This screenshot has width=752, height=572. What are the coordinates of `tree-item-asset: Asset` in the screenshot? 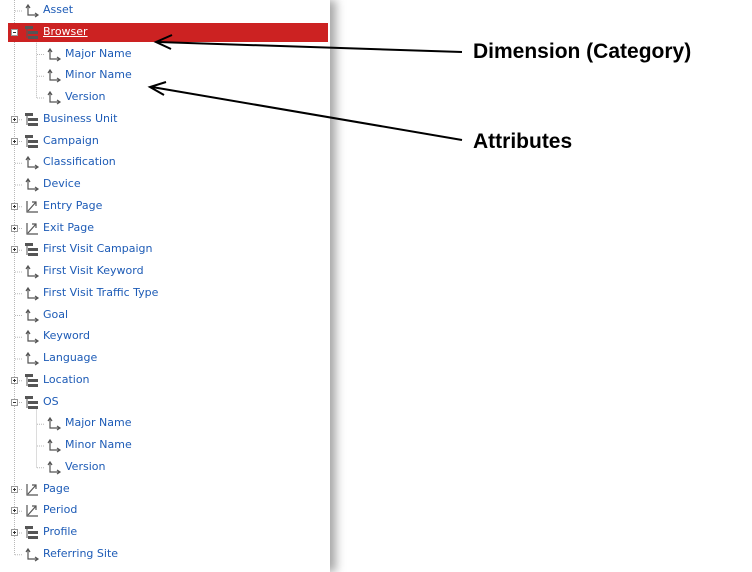 It's located at (165, 10).